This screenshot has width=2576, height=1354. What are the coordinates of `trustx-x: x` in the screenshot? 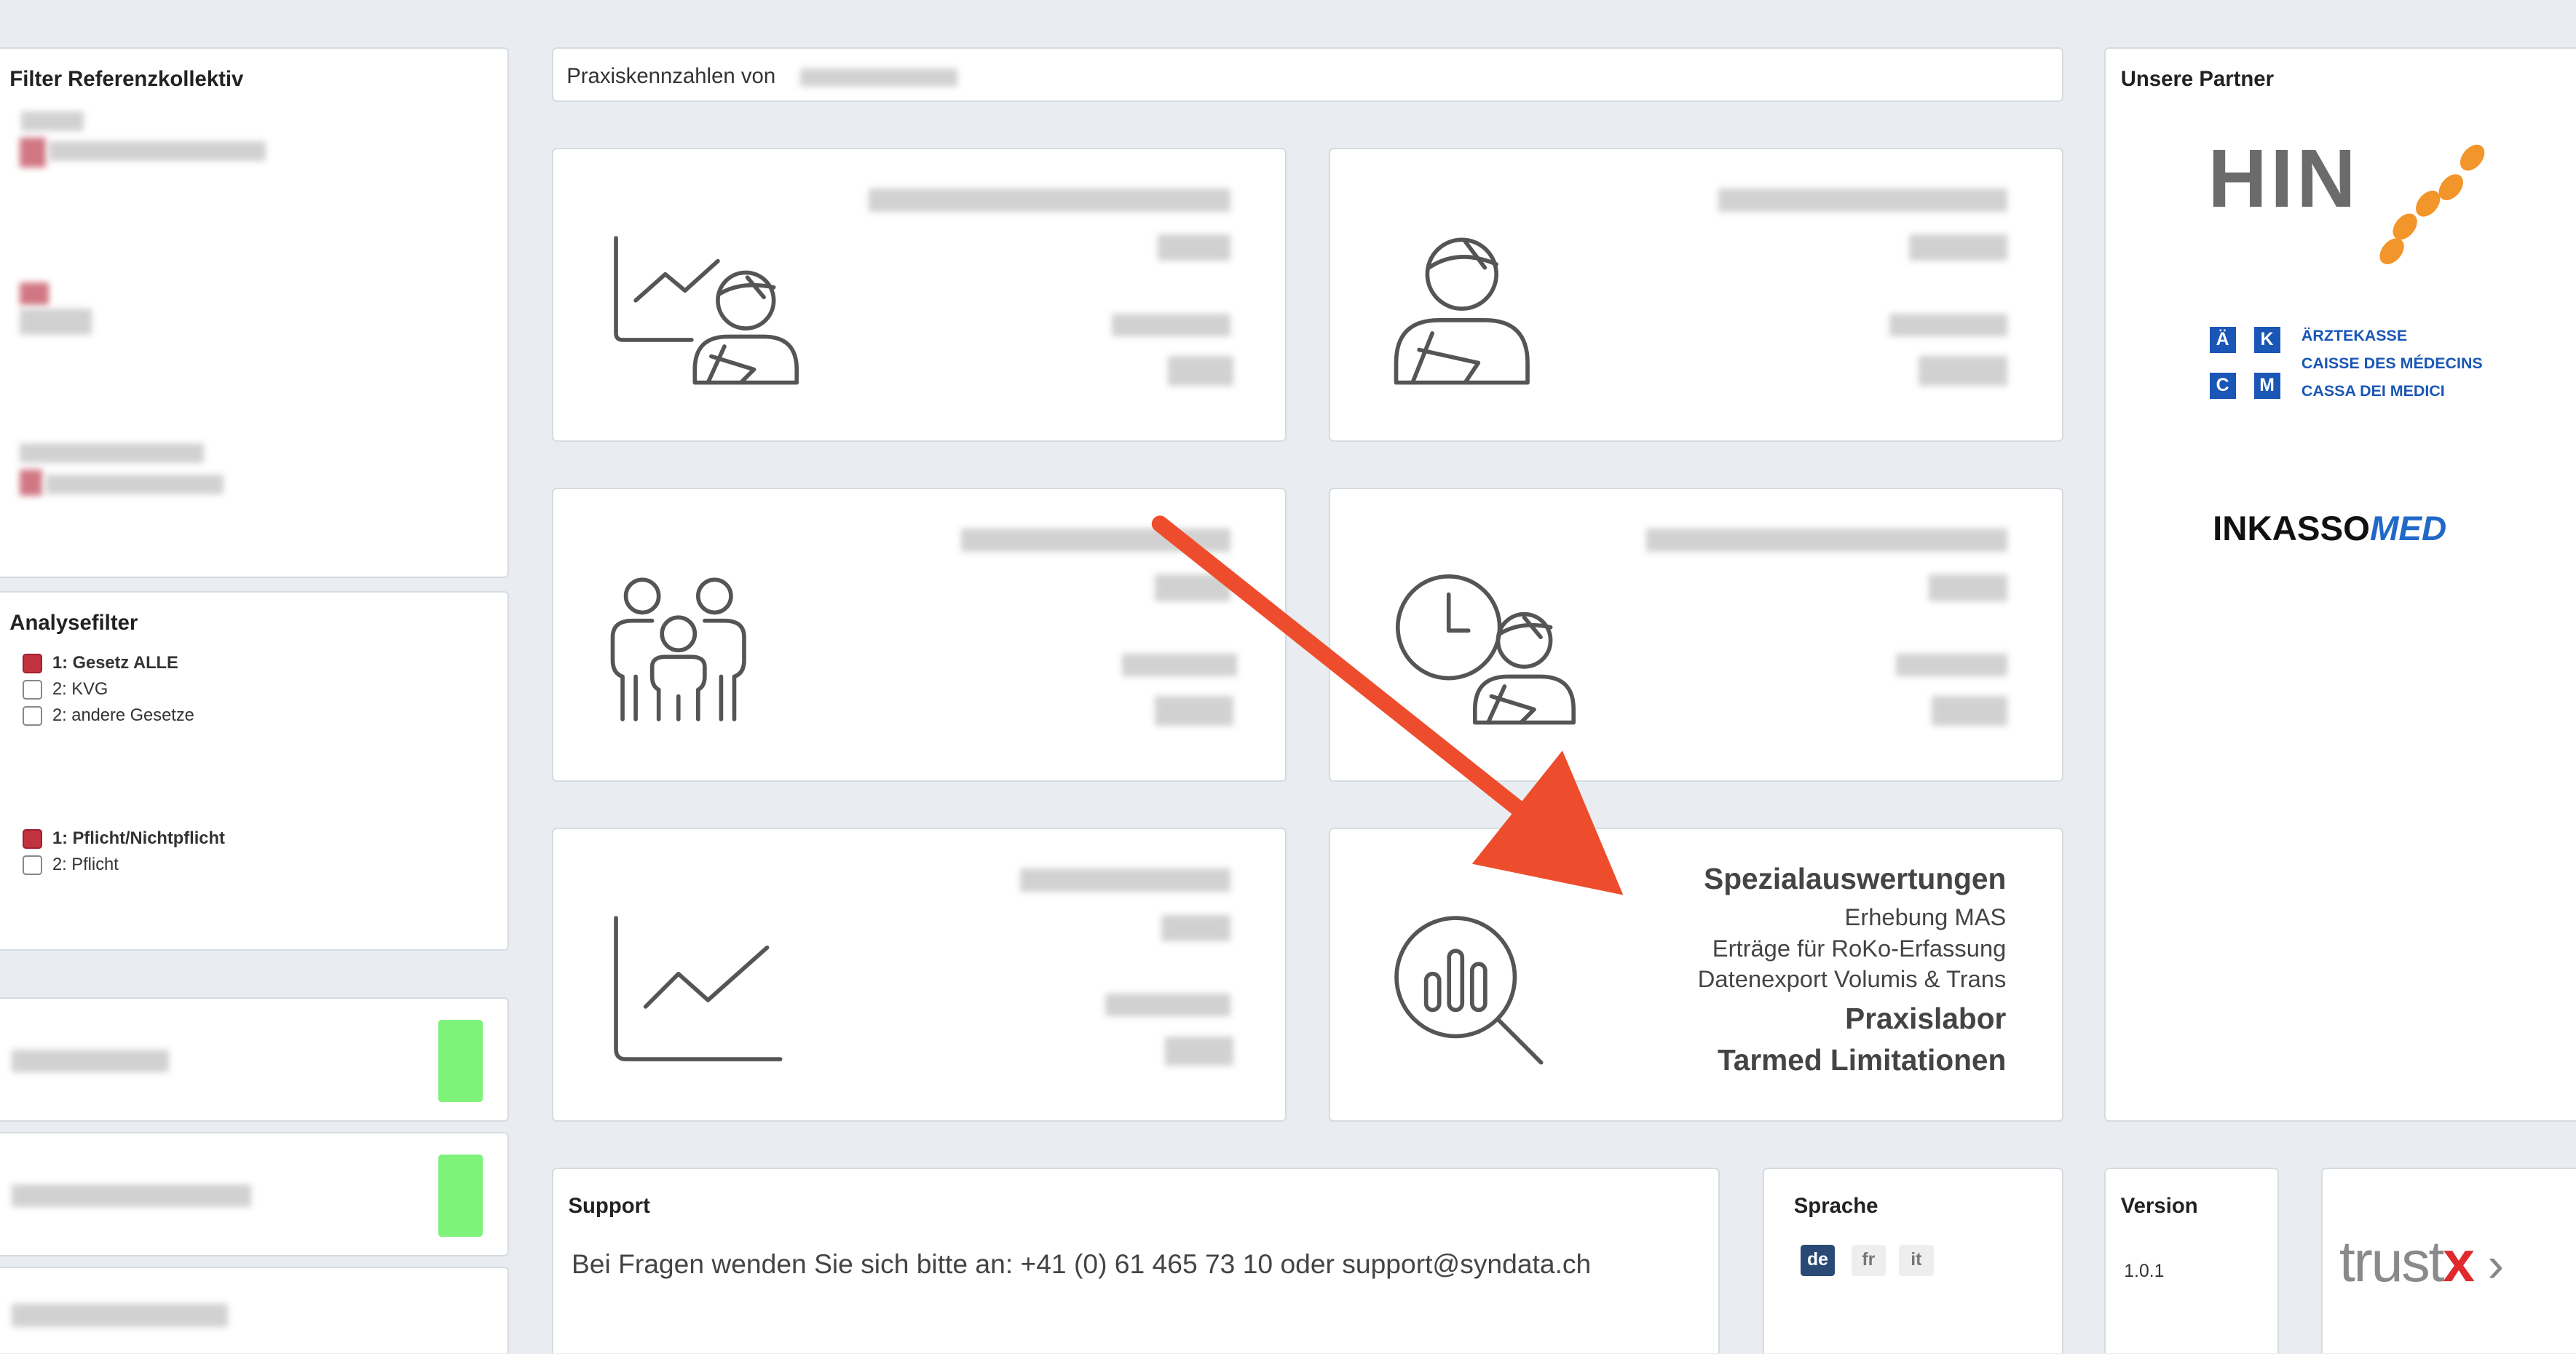 It's located at (2459, 1261).